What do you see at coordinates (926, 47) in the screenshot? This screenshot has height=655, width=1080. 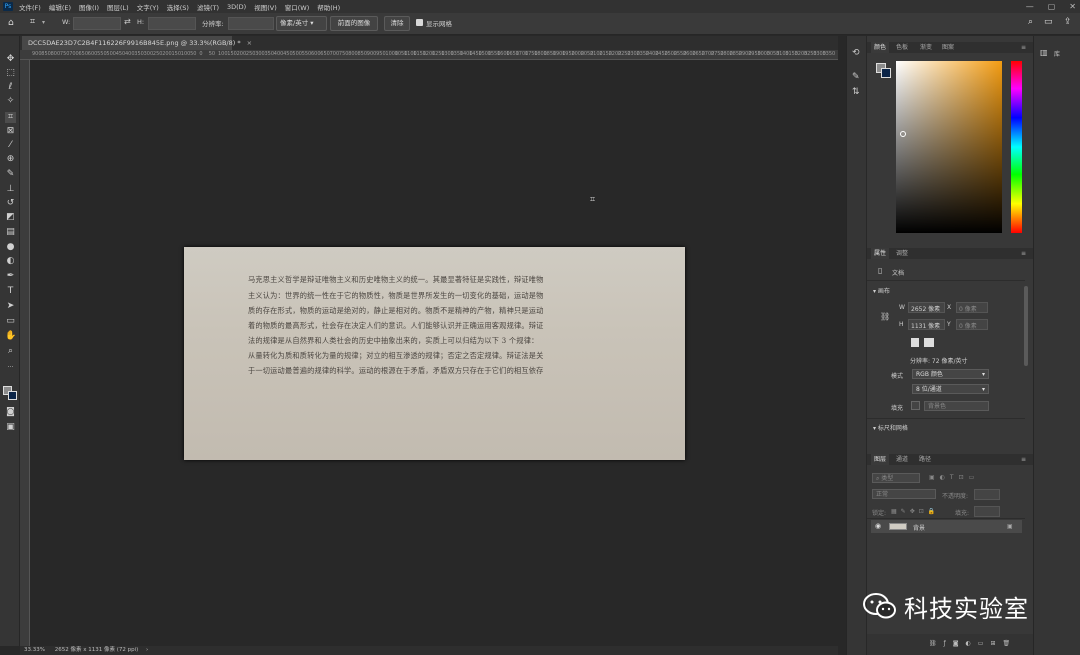 I see `tab-gradients: 渐变` at bounding box center [926, 47].